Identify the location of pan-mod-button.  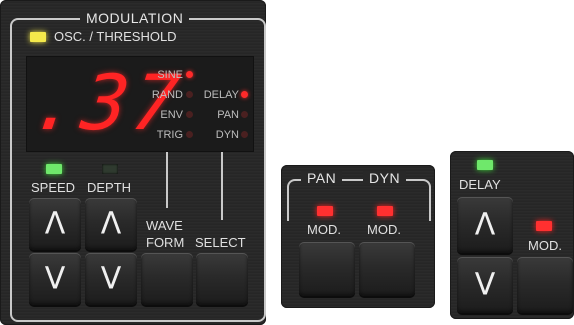
(327, 269).